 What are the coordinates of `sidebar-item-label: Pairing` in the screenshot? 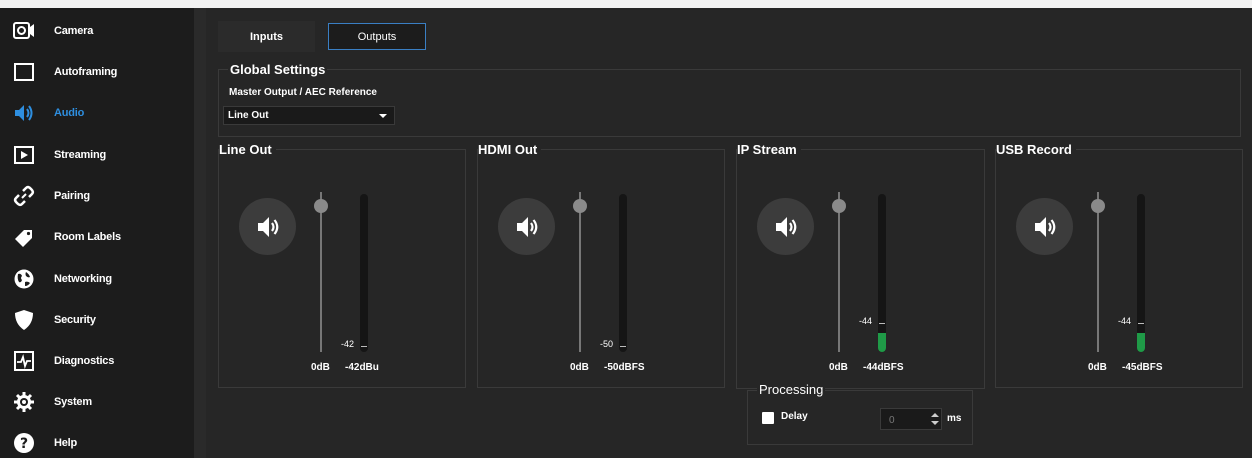 It's located at (72, 195).